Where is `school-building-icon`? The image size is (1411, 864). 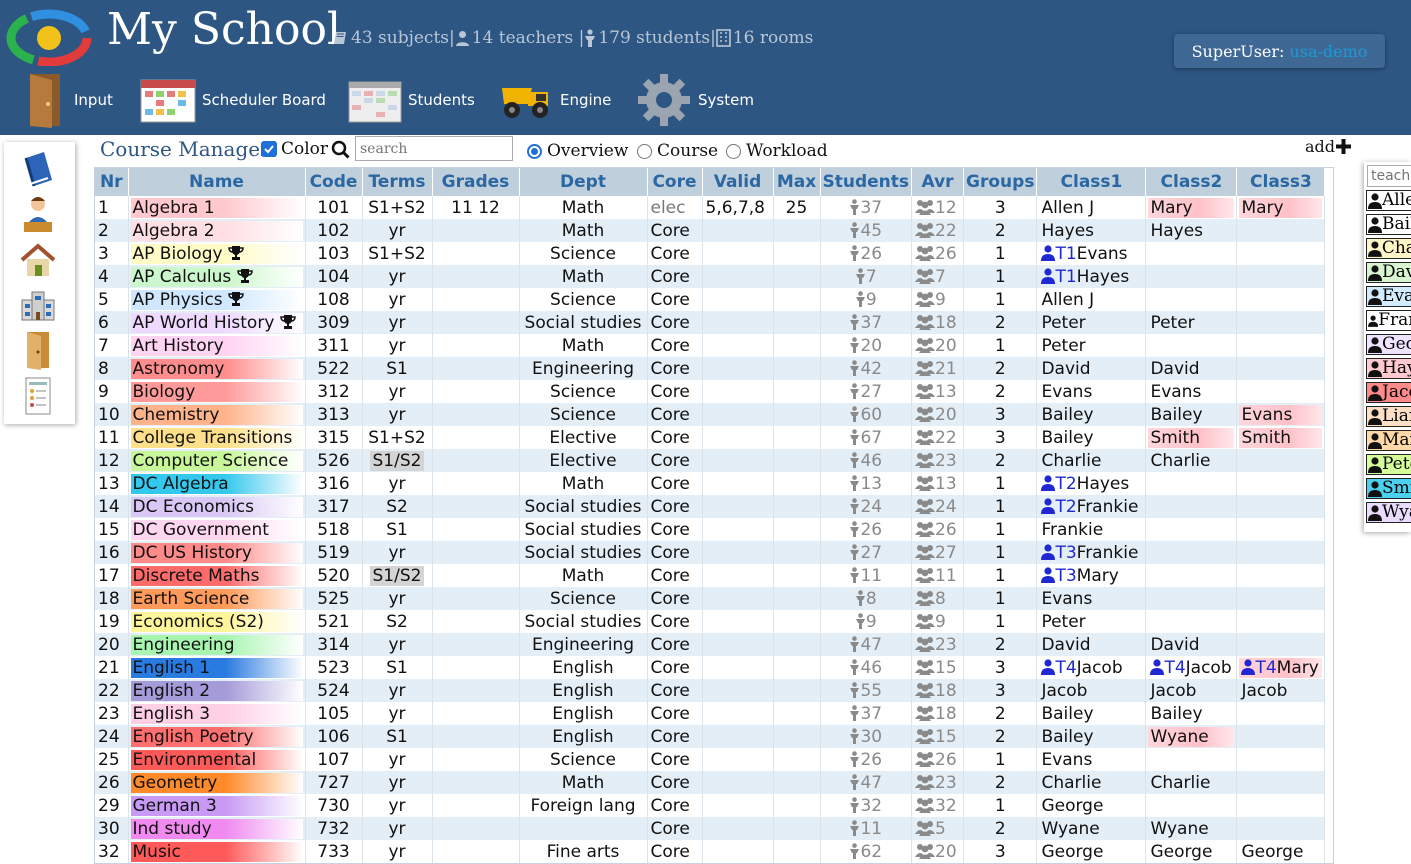 school-building-icon is located at coordinates (38, 306).